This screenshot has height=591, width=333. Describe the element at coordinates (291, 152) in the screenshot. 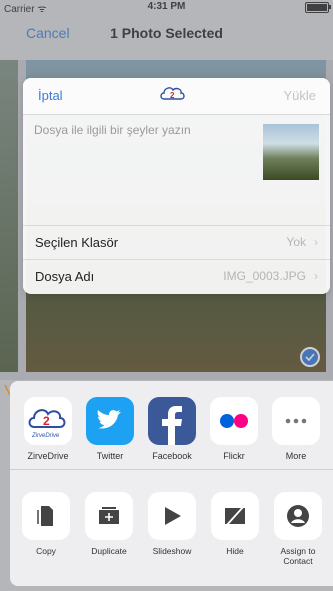

I see `photo-preview` at that location.